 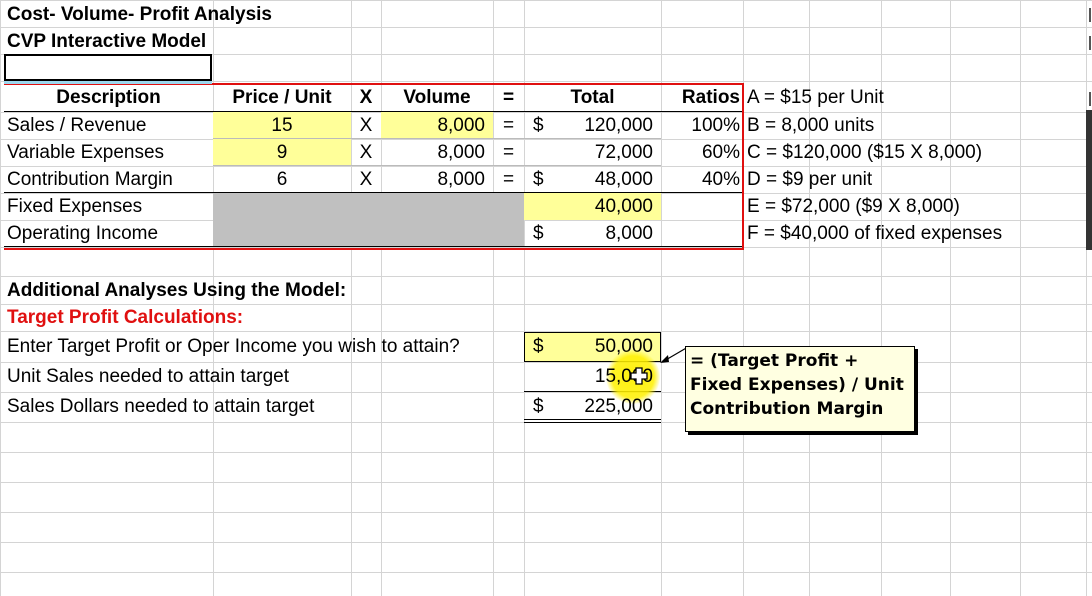 What do you see at coordinates (623, 152) in the screenshot?
I see `variable-total: 72,000` at bounding box center [623, 152].